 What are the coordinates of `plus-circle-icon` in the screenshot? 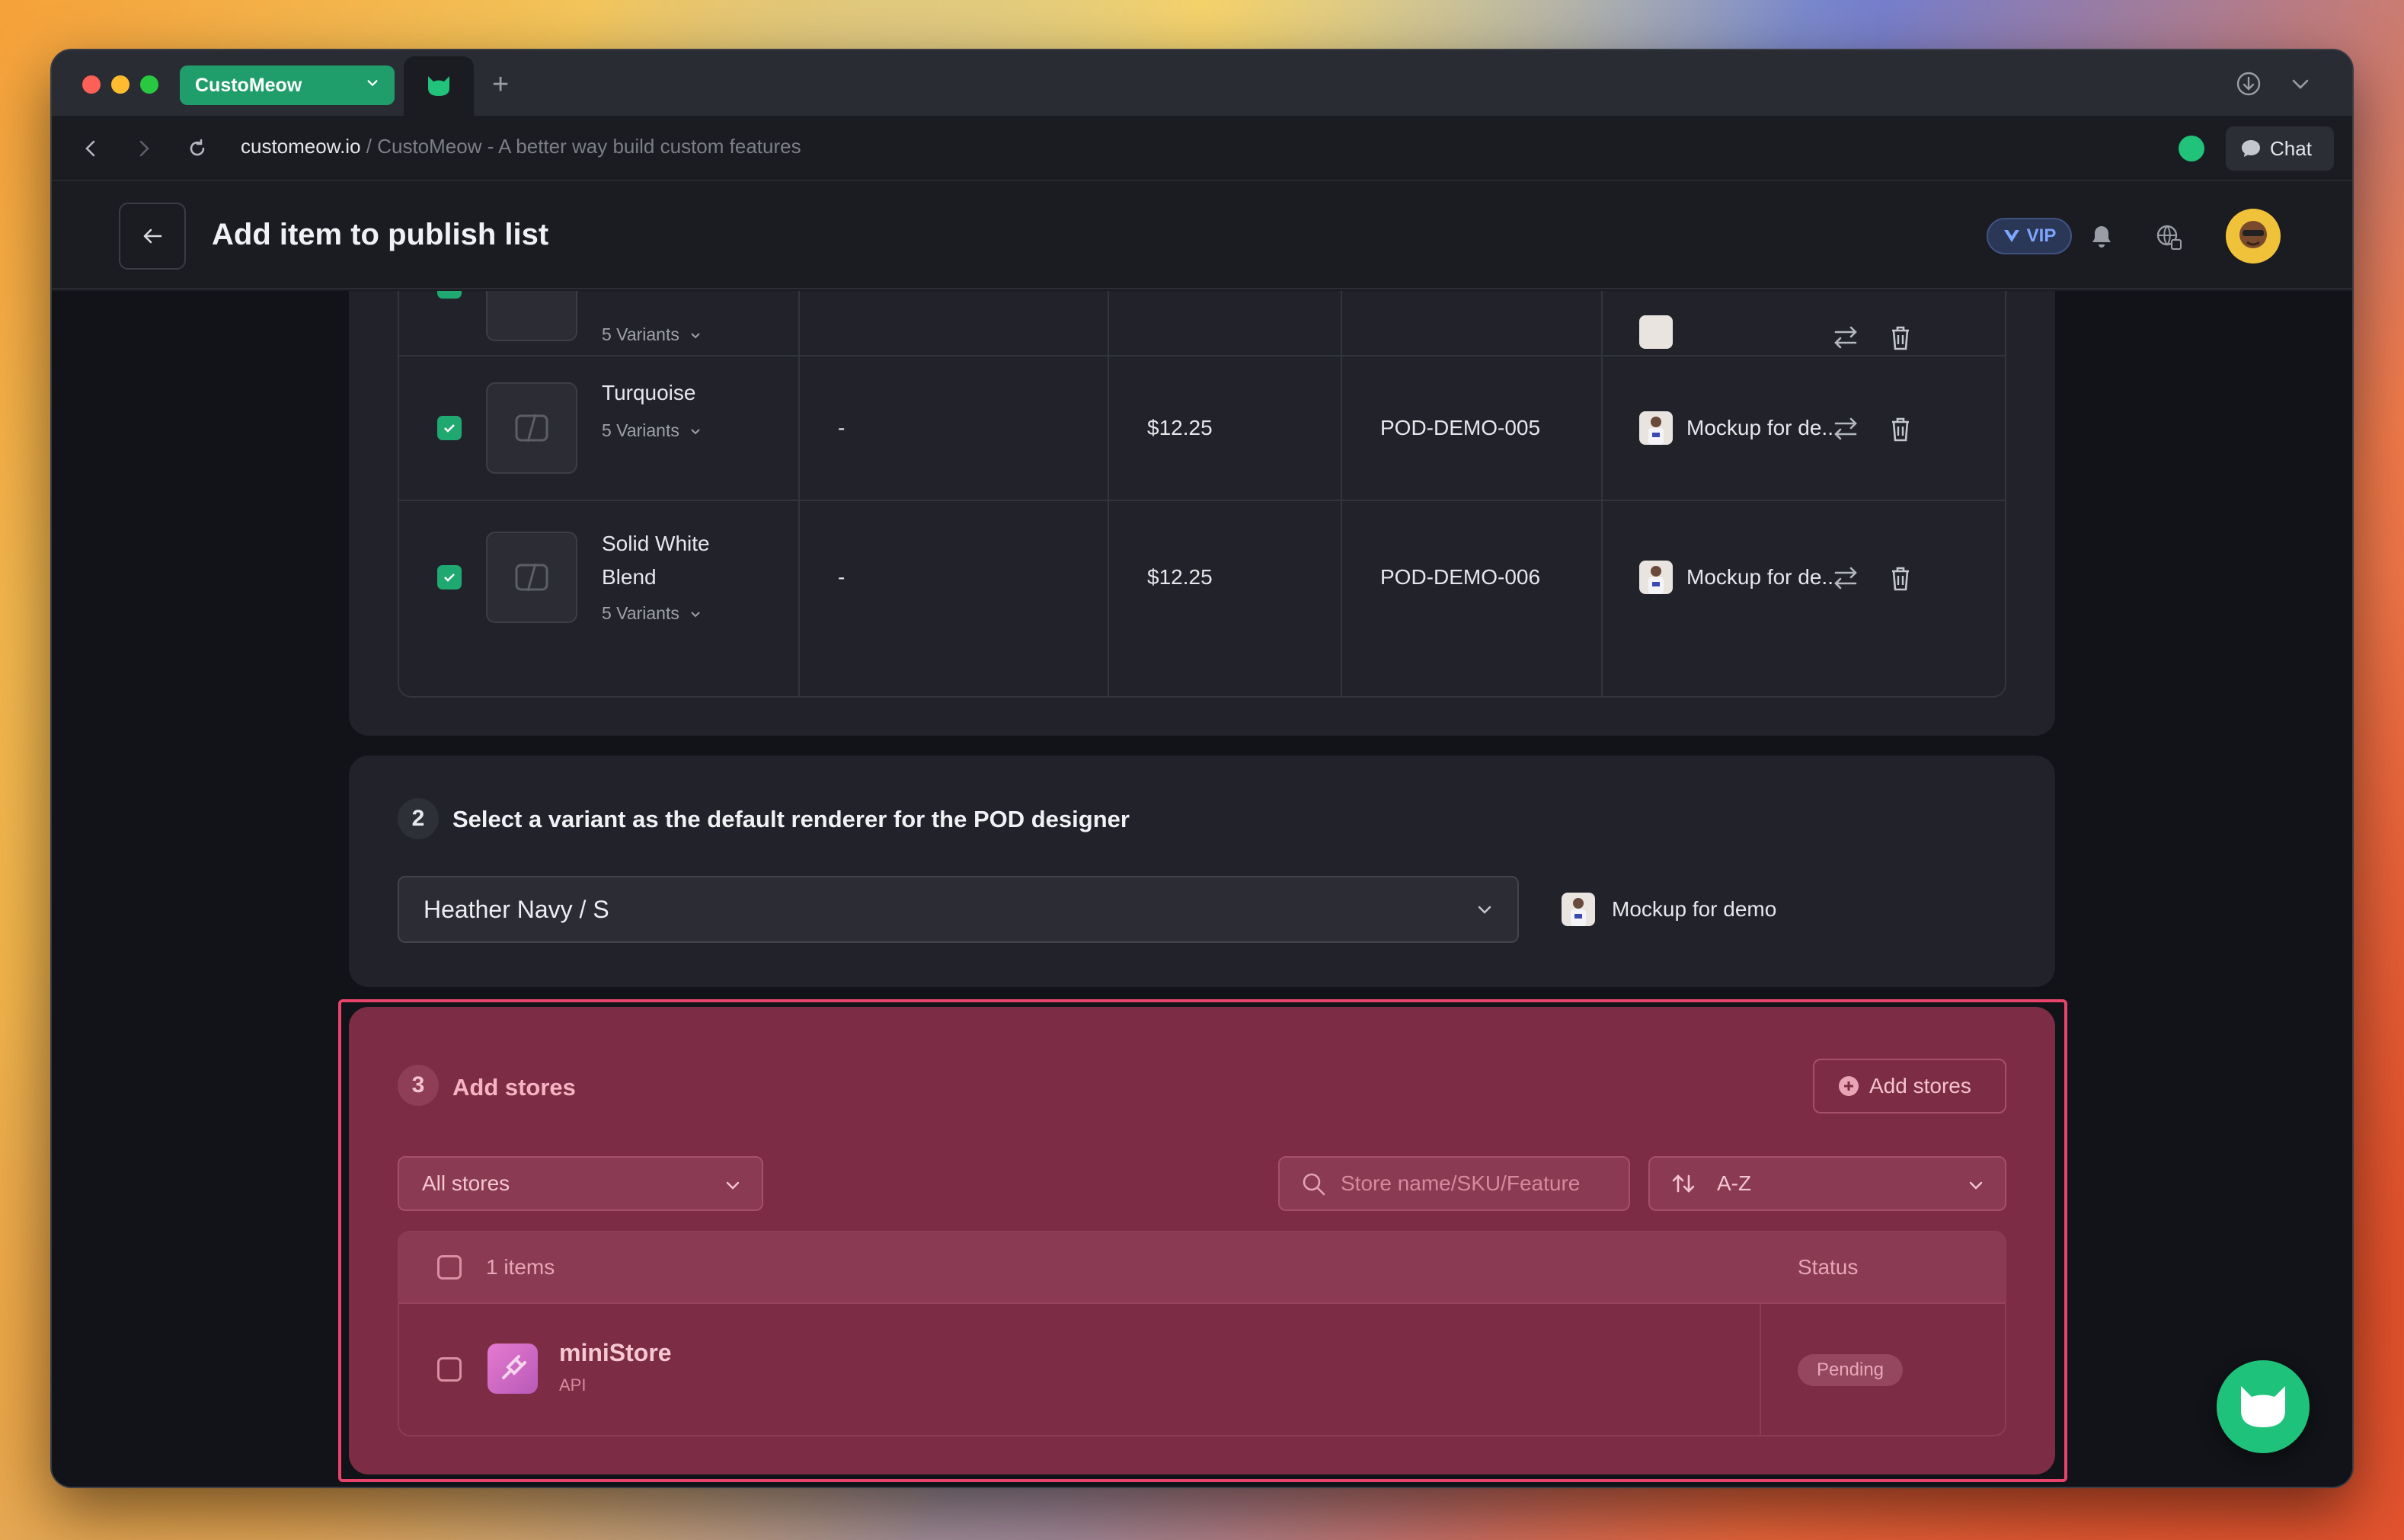 It's located at (1849, 1086).